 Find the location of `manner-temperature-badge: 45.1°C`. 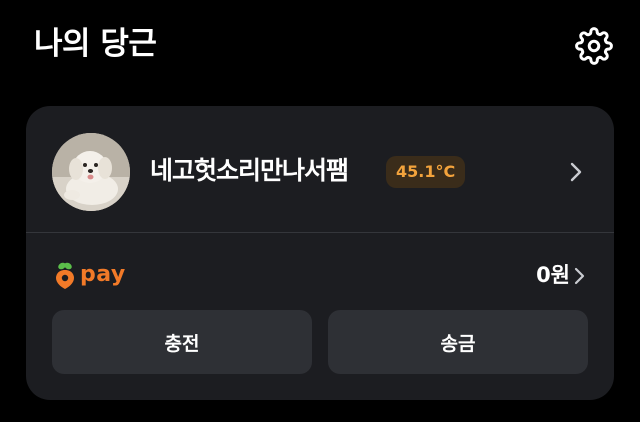

manner-temperature-badge: 45.1°C is located at coordinates (426, 172).